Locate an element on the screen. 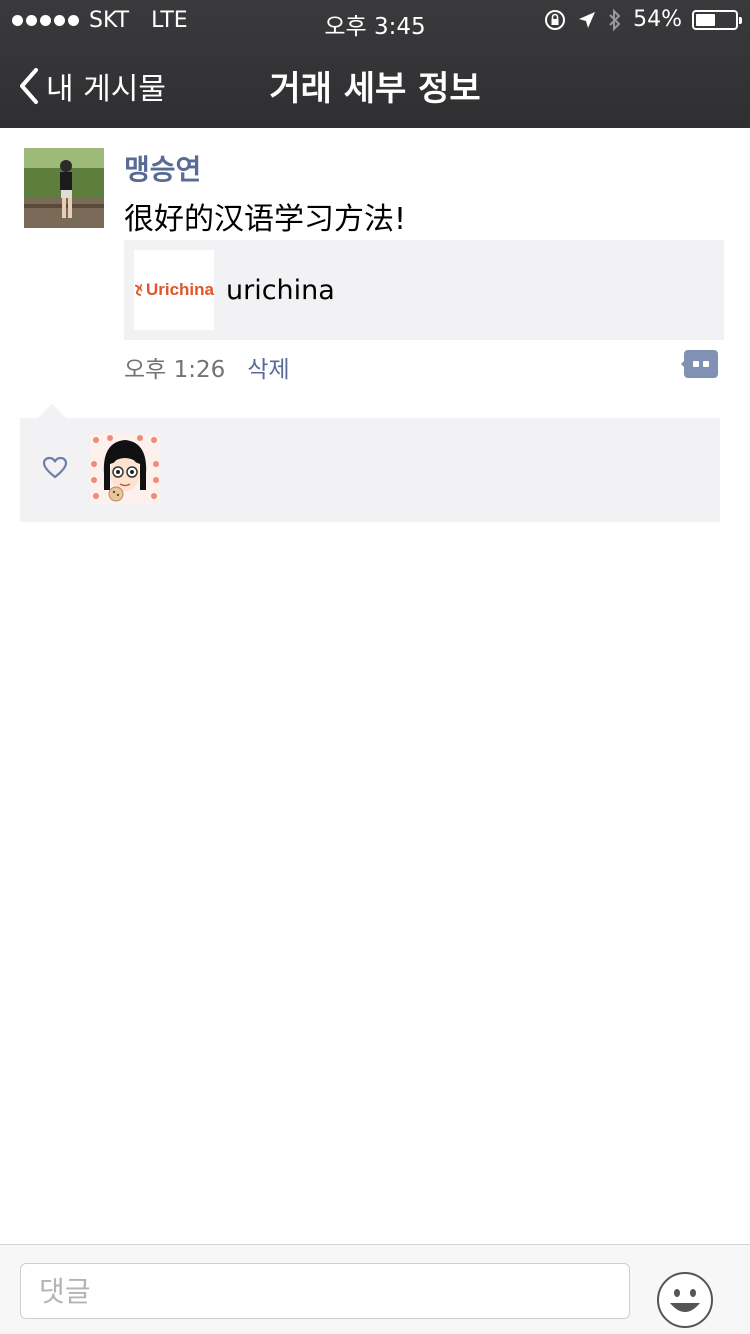 The height and width of the screenshot is (1334, 750). link-logo-text: Urichina is located at coordinates (179, 289).